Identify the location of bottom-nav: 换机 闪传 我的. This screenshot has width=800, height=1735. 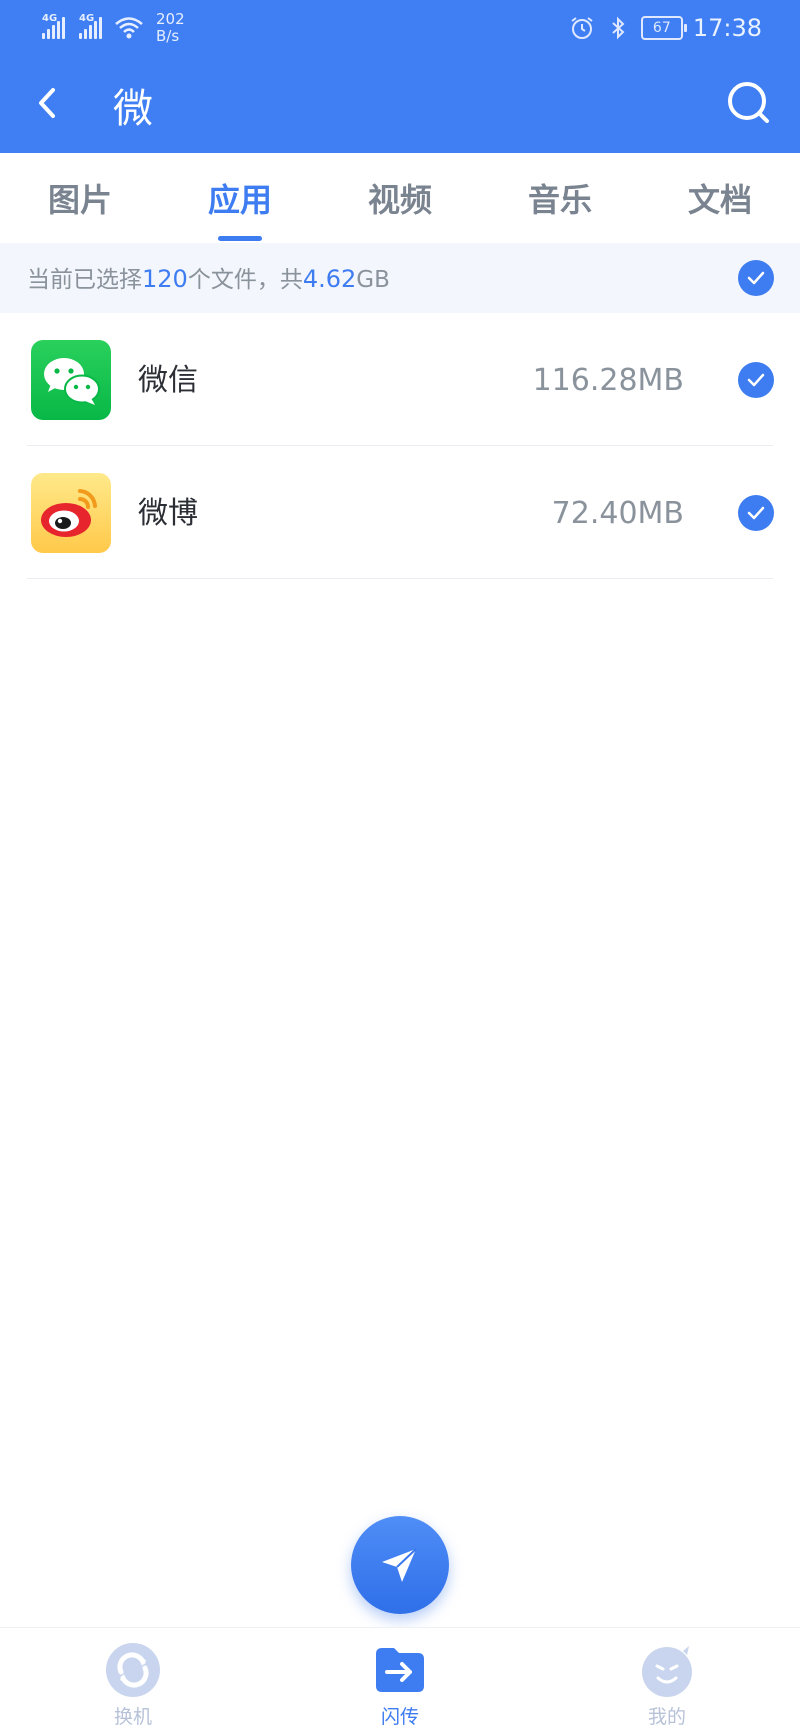
(400, 1681).